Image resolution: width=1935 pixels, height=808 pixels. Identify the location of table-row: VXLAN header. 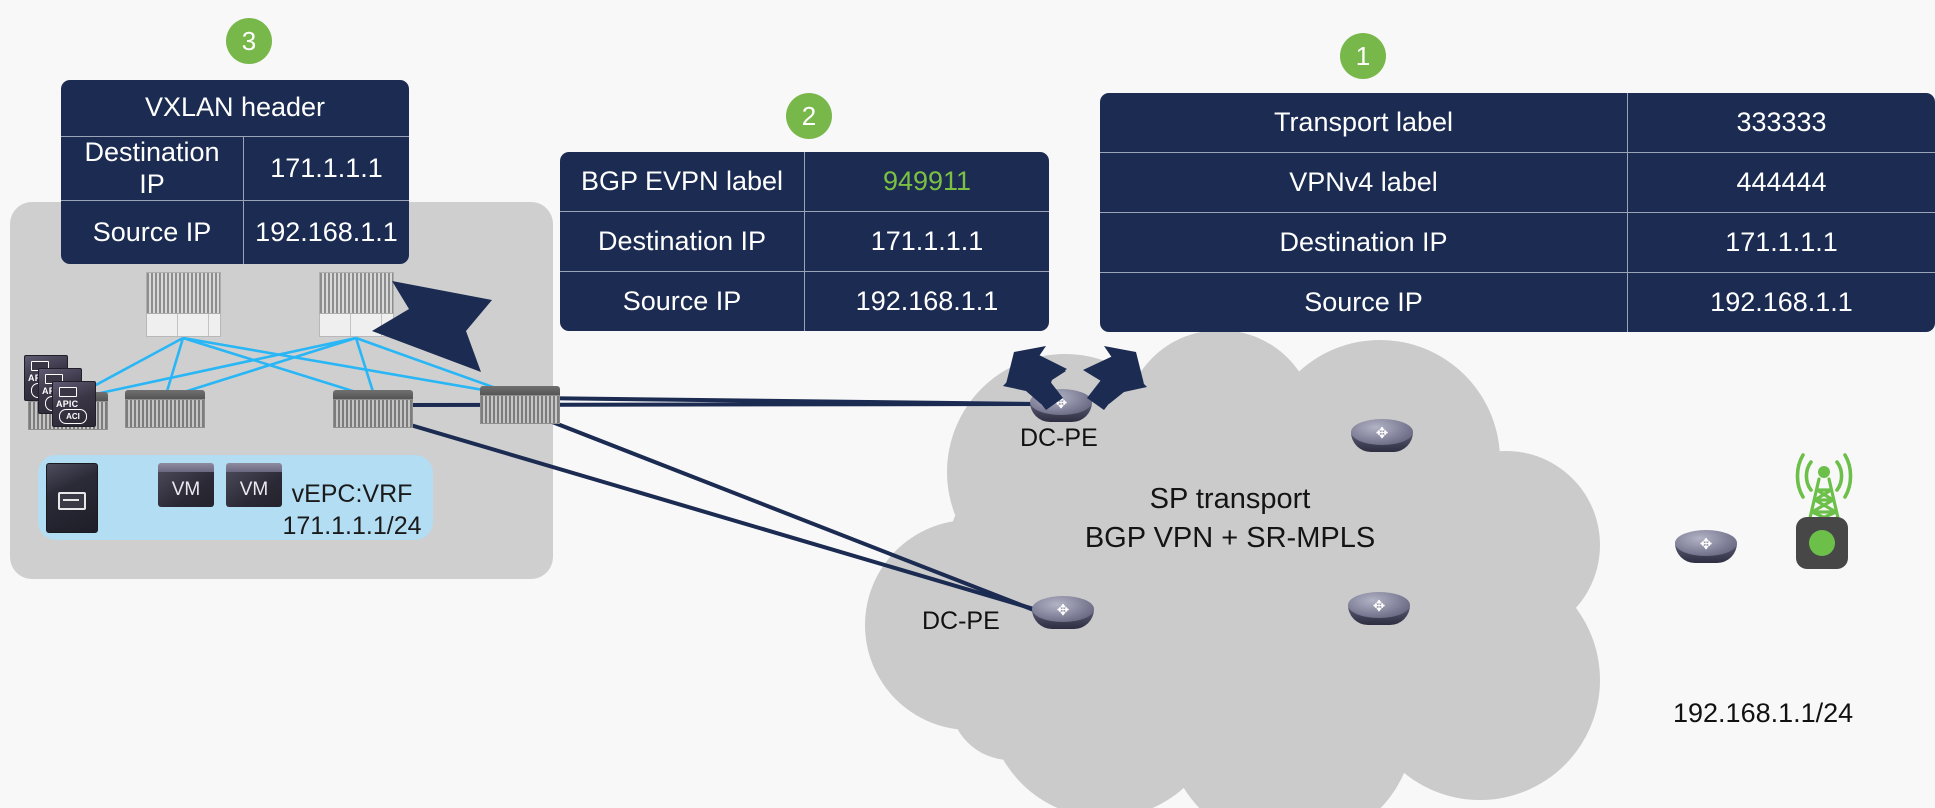
(235, 108).